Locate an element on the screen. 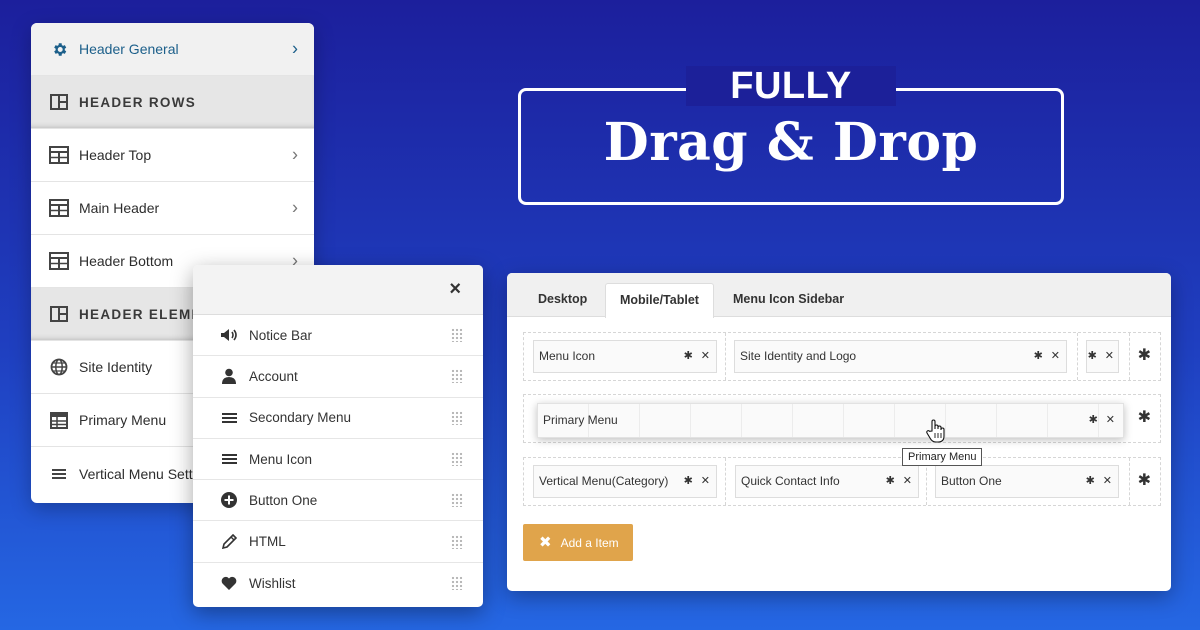 The image size is (1200, 630). section-label: HEADER ELEME is located at coordinates (140, 314).